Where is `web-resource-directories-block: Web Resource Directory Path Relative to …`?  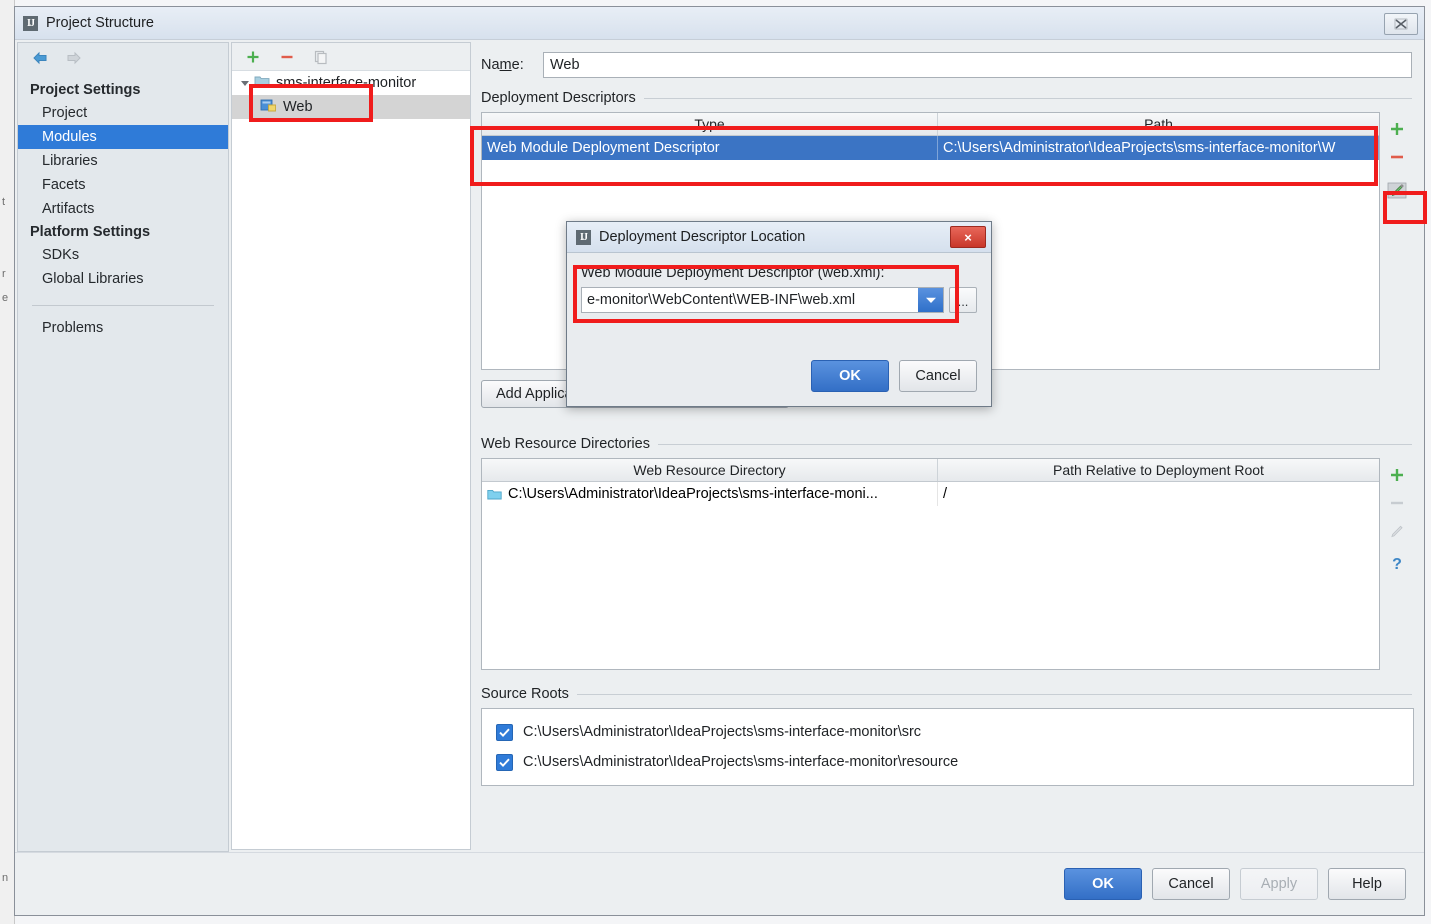
web-resource-directories-block: Web Resource Directory Path Relative to … is located at coordinates (947, 564).